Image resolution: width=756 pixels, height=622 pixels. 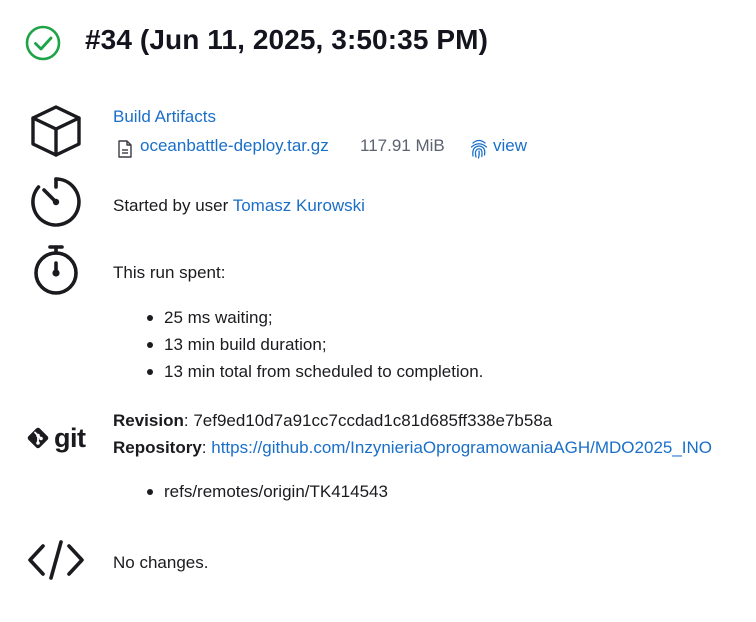 I want to click on cube-icon, so click(x=56, y=131).